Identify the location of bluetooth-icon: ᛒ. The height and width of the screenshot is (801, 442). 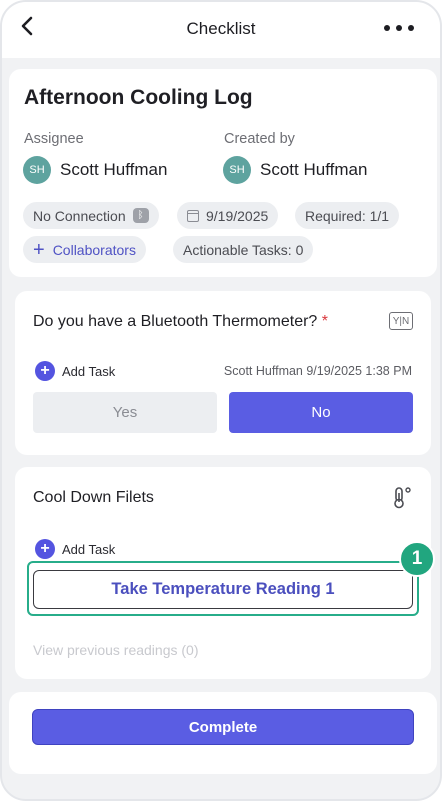
(140, 215).